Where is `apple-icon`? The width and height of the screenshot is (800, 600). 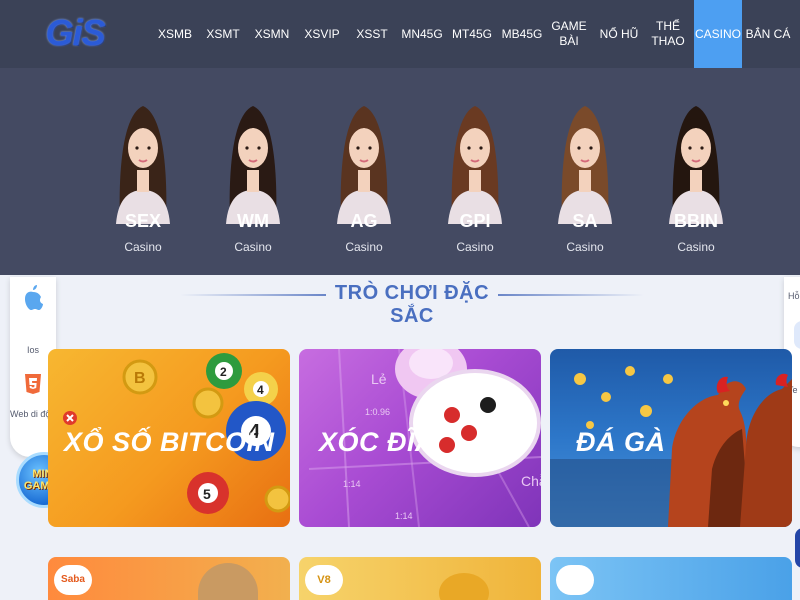 apple-icon is located at coordinates (33, 297).